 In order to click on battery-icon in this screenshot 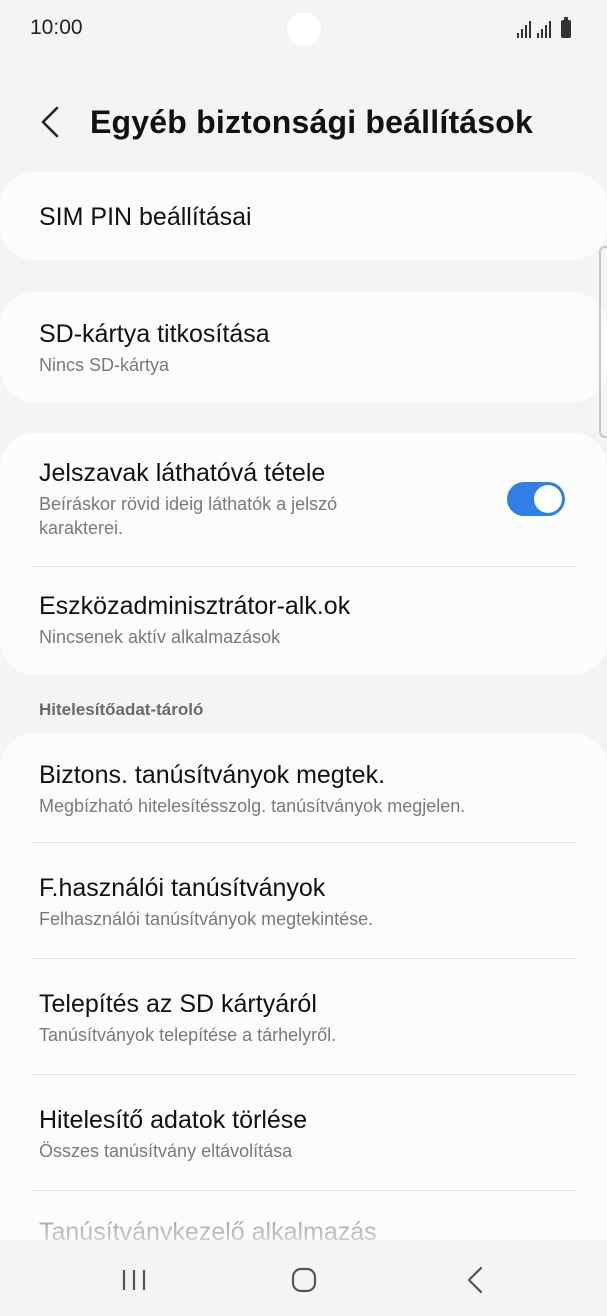, I will do `click(566, 27)`.